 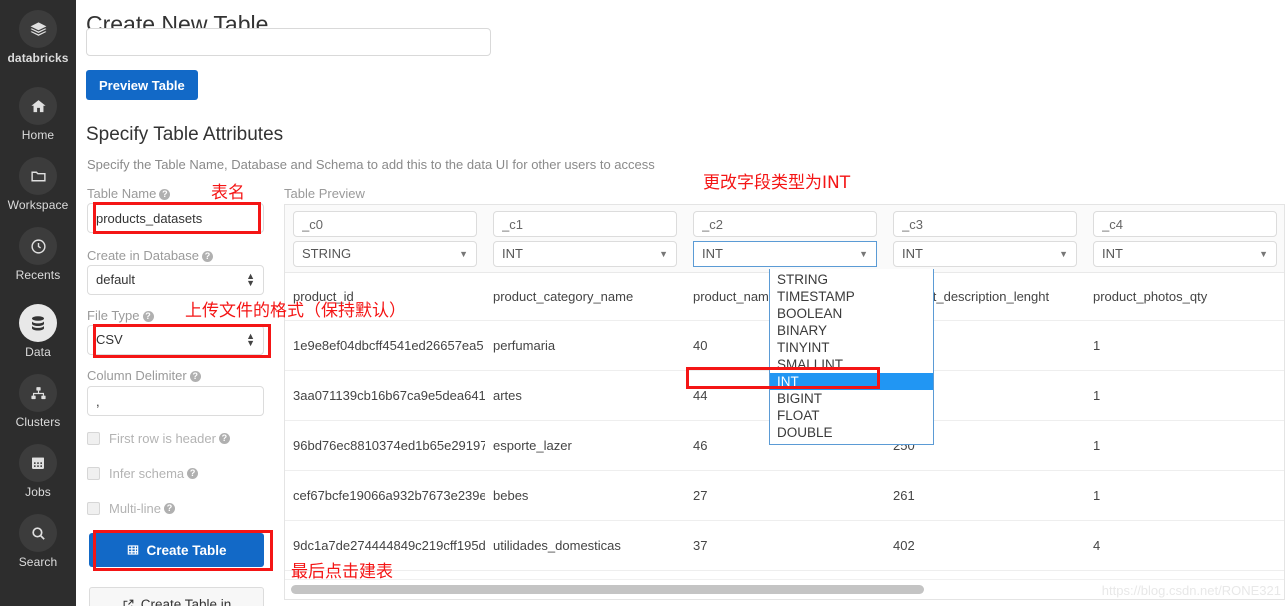 What do you see at coordinates (851, 364) in the screenshot?
I see `dropdown-option-smallint: SMALLINT` at bounding box center [851, 364].